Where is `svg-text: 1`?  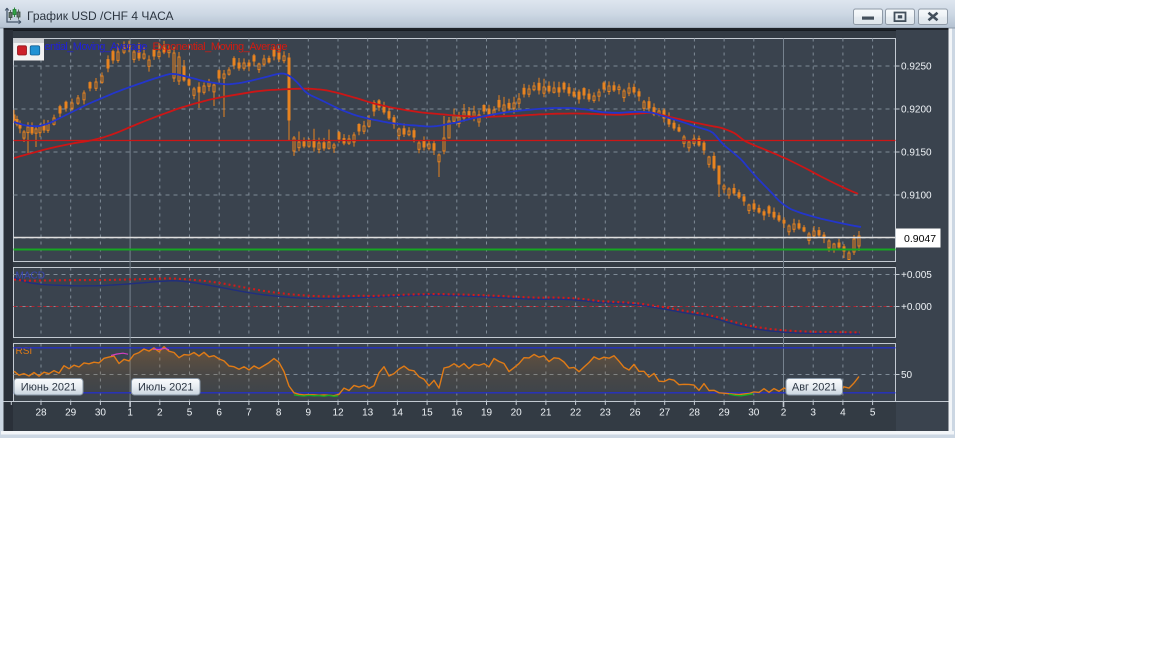
svg-text: 1 is located at coordinates (130, 413).